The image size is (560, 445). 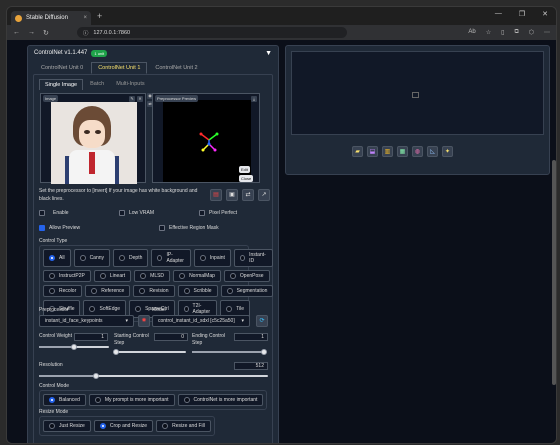 I want to click on refresh-models-icon: ⟳, so click(x=262, y=321).